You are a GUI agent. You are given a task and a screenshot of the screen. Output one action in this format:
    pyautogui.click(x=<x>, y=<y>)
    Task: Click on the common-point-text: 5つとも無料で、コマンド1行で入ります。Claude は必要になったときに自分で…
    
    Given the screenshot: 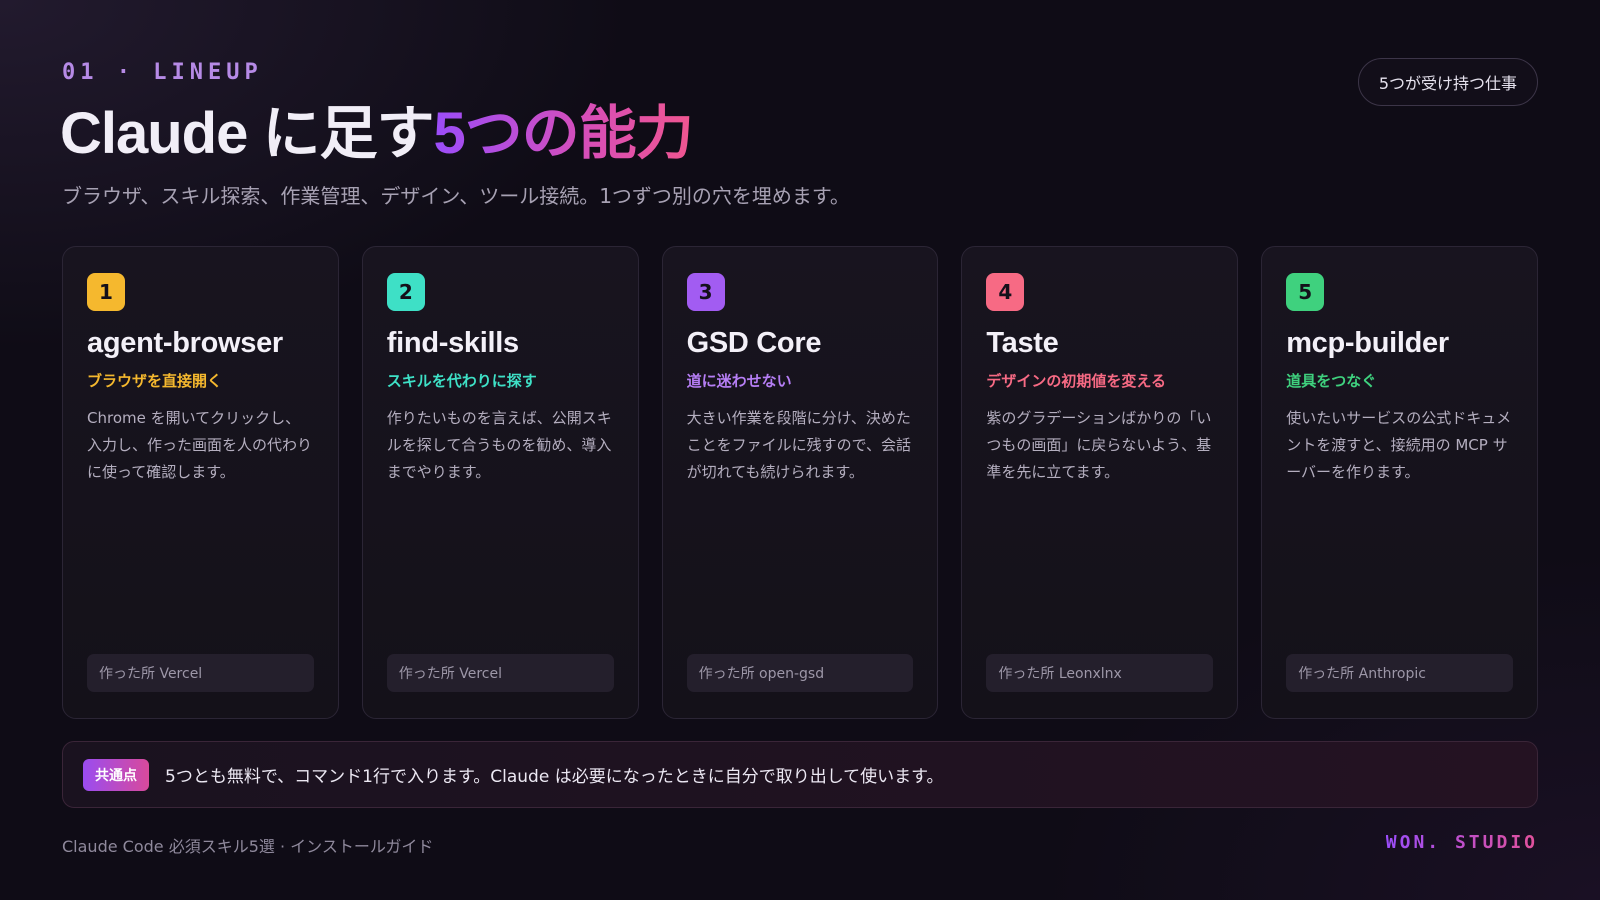 What is the action you would take?
    pyautogui.click(x=554, y=777)
    